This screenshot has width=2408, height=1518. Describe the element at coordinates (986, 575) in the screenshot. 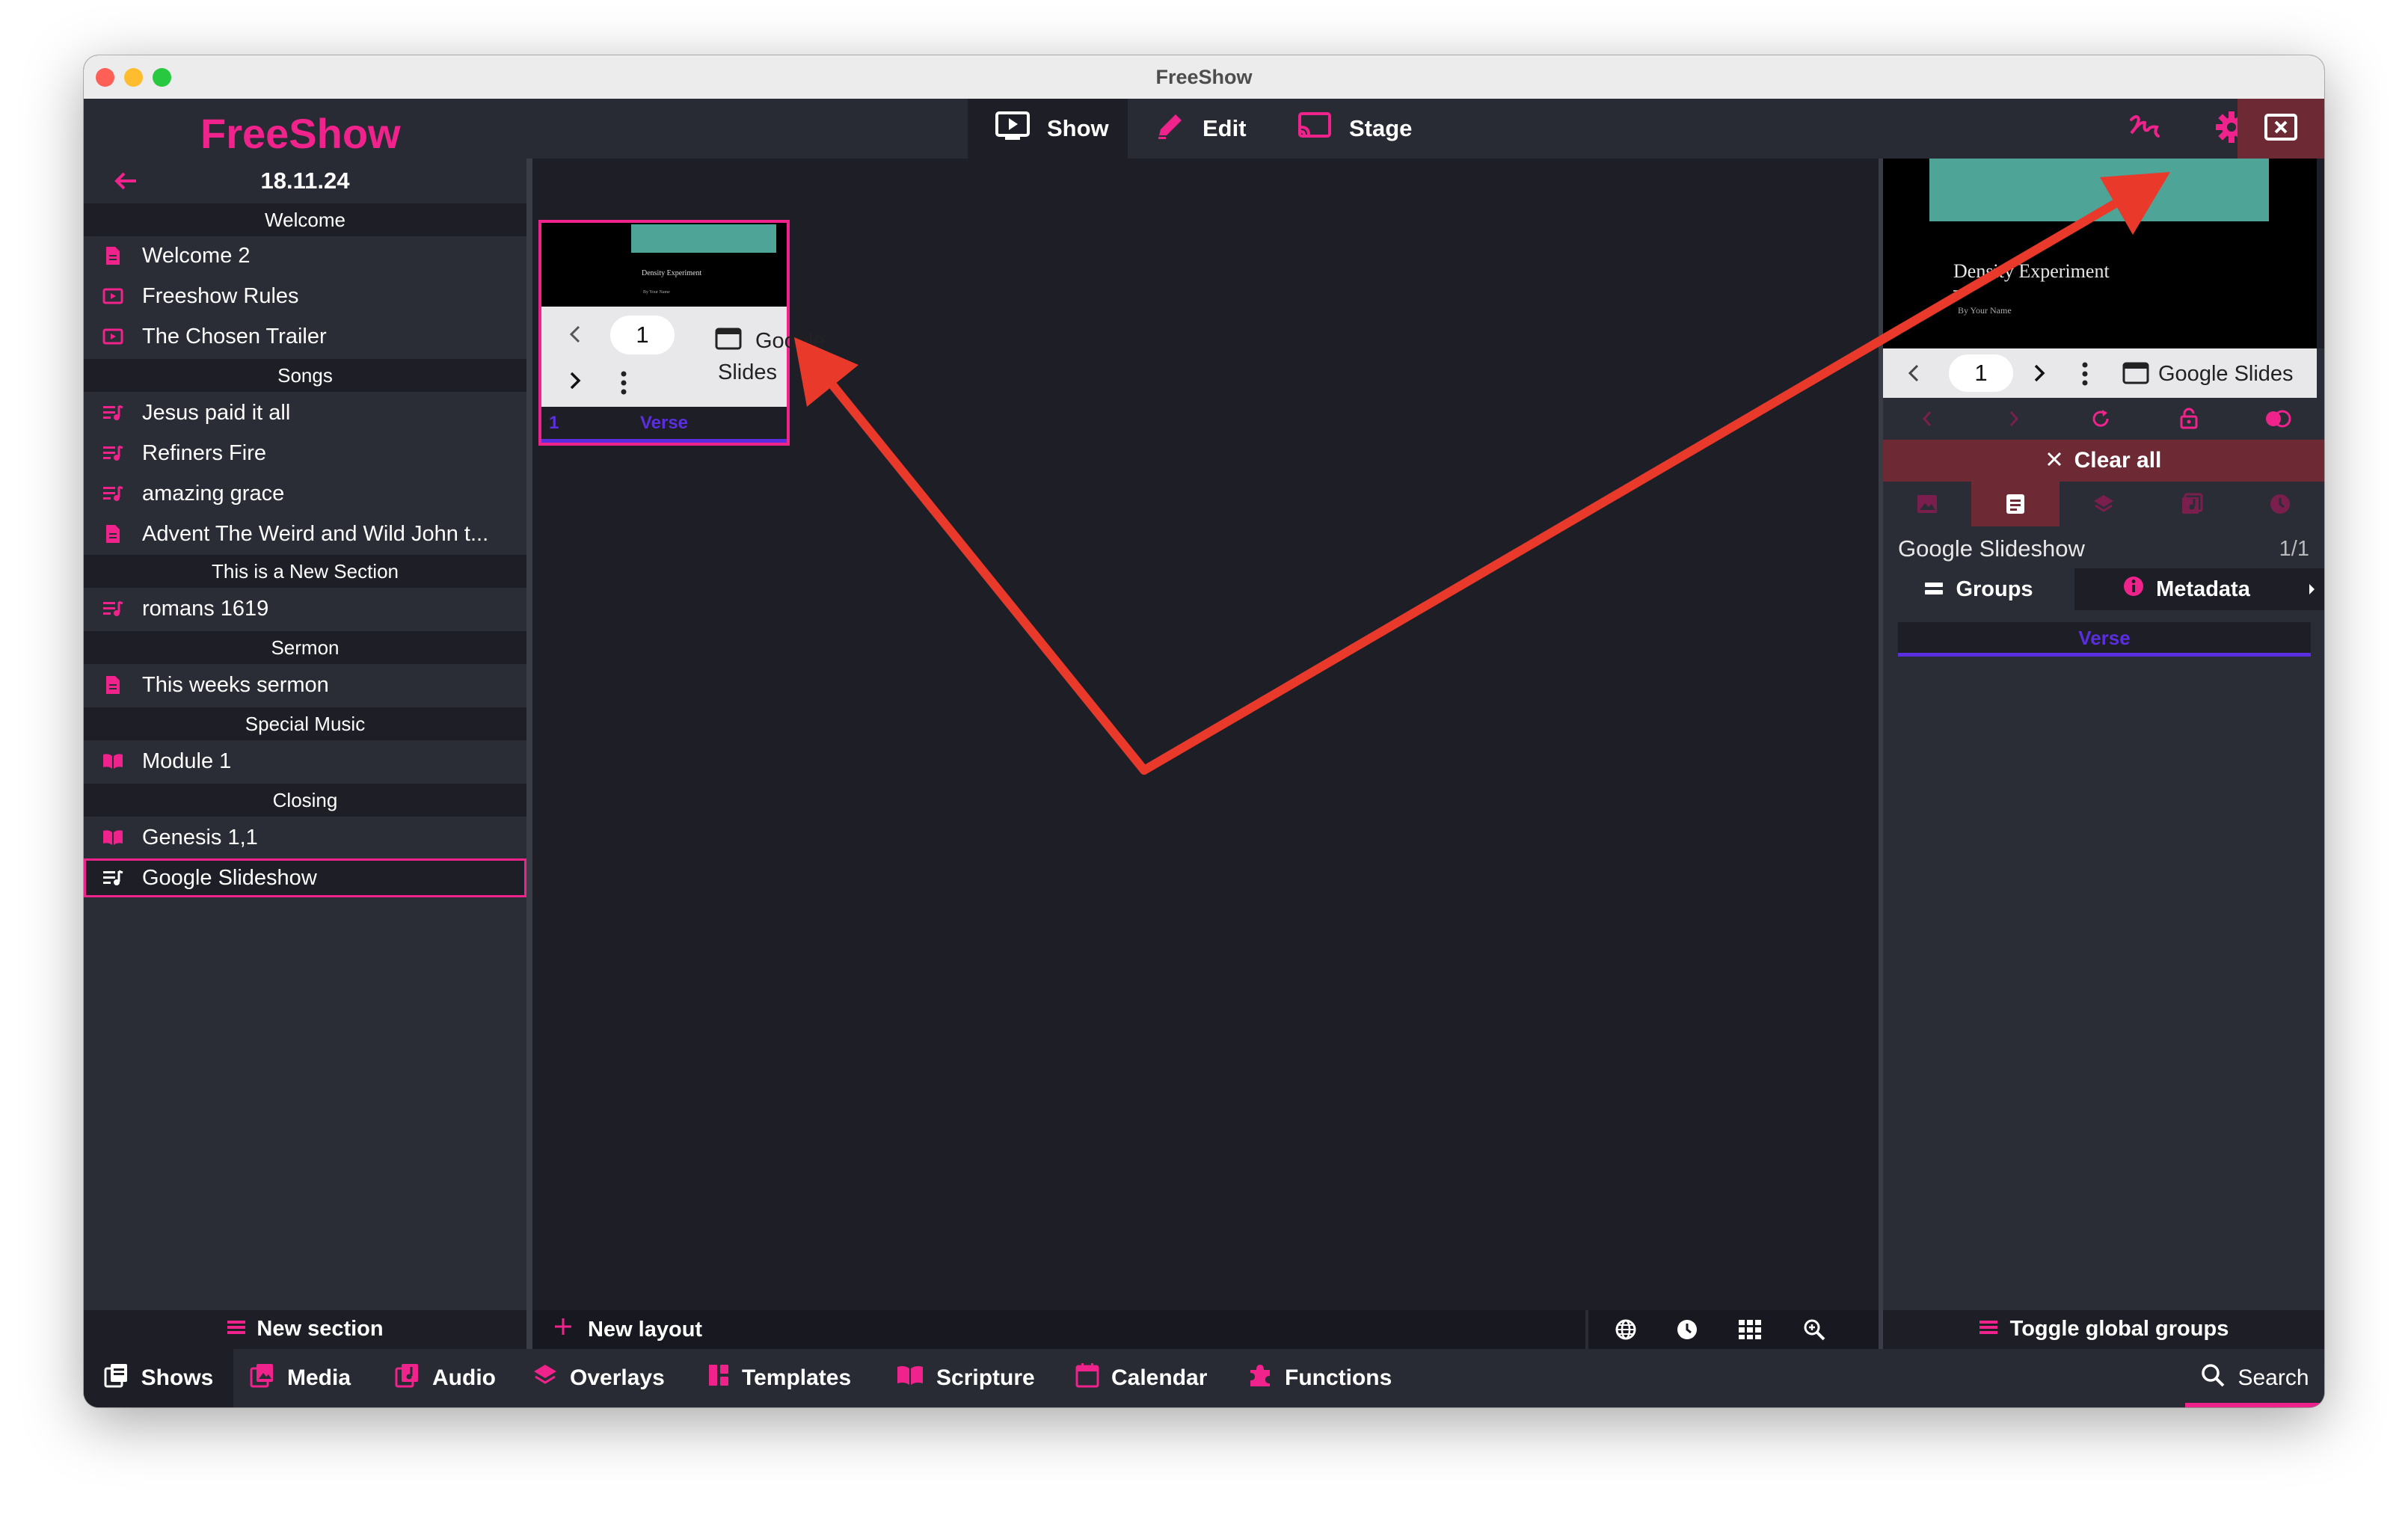

I see `annotation-arrow-line` at that location.